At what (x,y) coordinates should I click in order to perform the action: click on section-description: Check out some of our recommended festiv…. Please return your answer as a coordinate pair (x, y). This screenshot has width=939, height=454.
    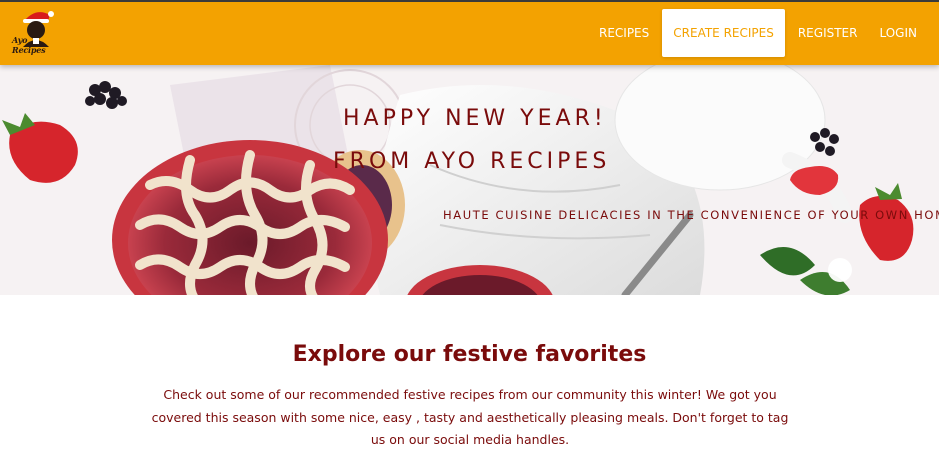
    Looking at the image, I should click on (470, 417).